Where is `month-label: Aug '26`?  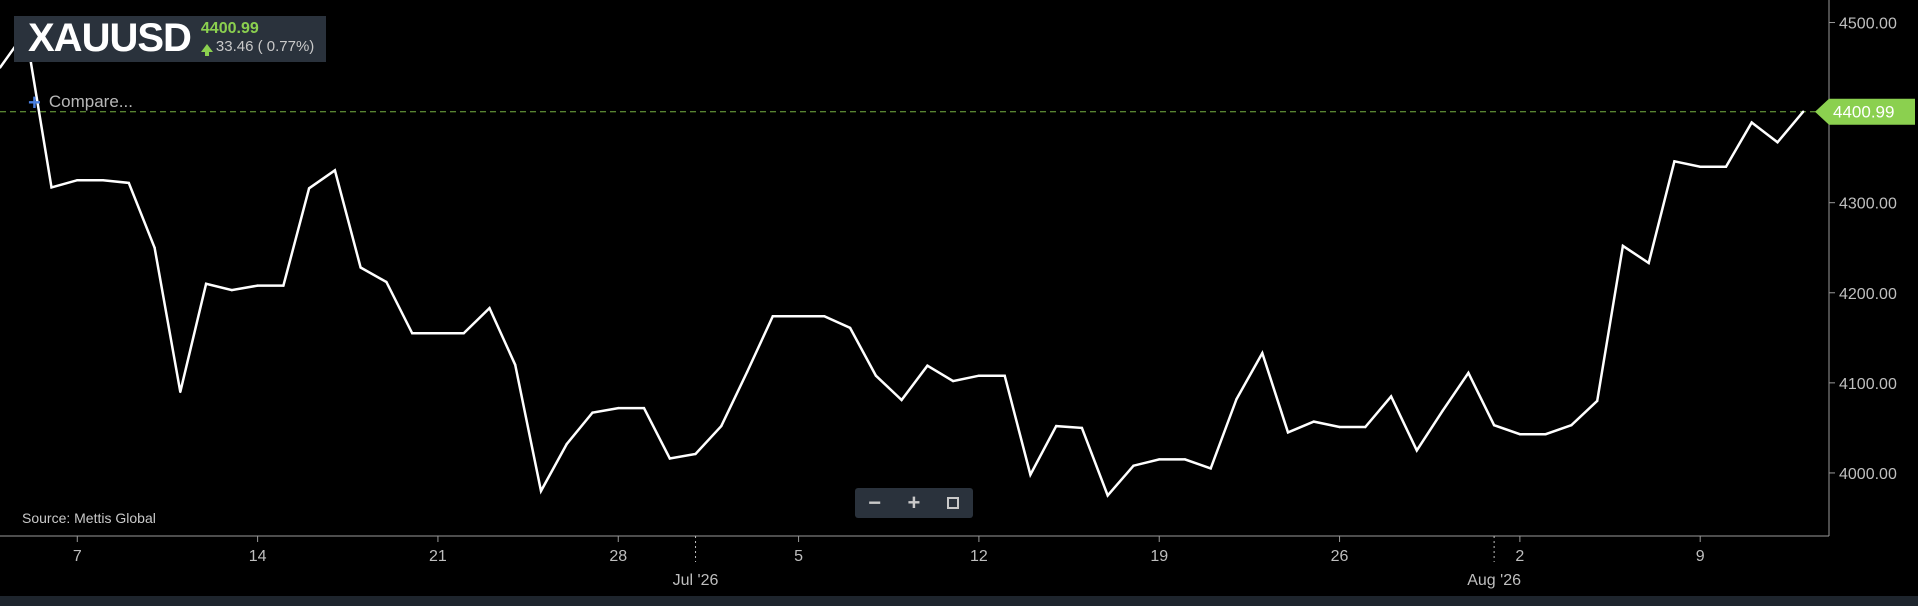 month-label: Aug '26 is located at coordinates (1494, 580).